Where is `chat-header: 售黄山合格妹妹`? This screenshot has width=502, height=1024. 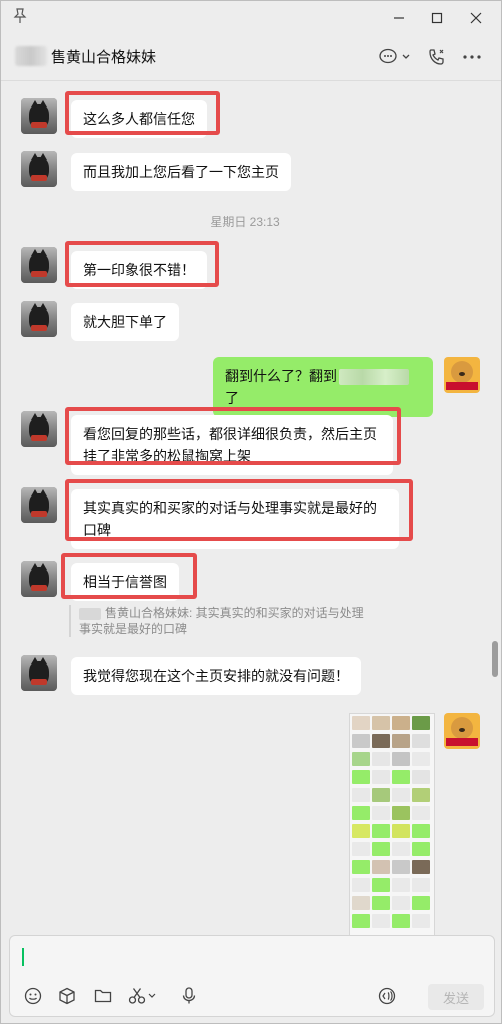 chat-header: 售黄山合格妹妹 is located at coordinates (251, 58).